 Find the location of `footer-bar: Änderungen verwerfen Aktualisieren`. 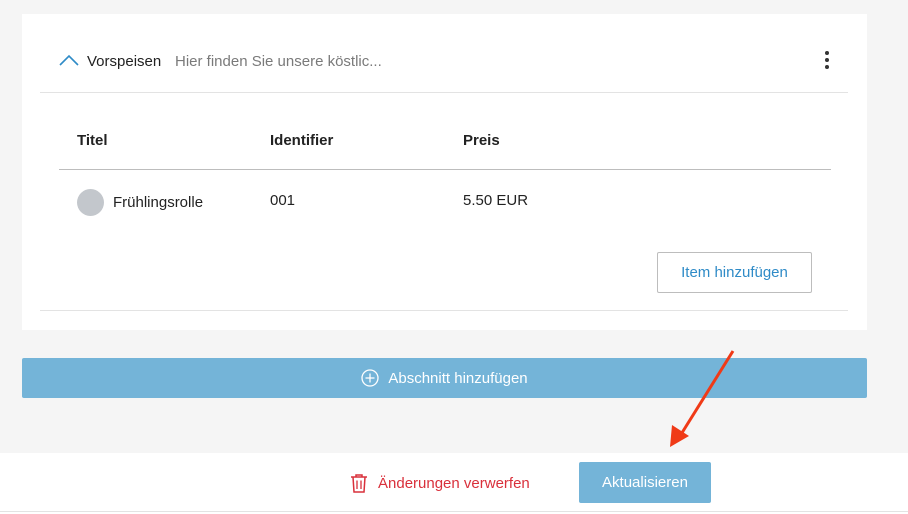

footer-bar: Änderungen verwerfen Aktualisieren is located at coordinates (454, 483).